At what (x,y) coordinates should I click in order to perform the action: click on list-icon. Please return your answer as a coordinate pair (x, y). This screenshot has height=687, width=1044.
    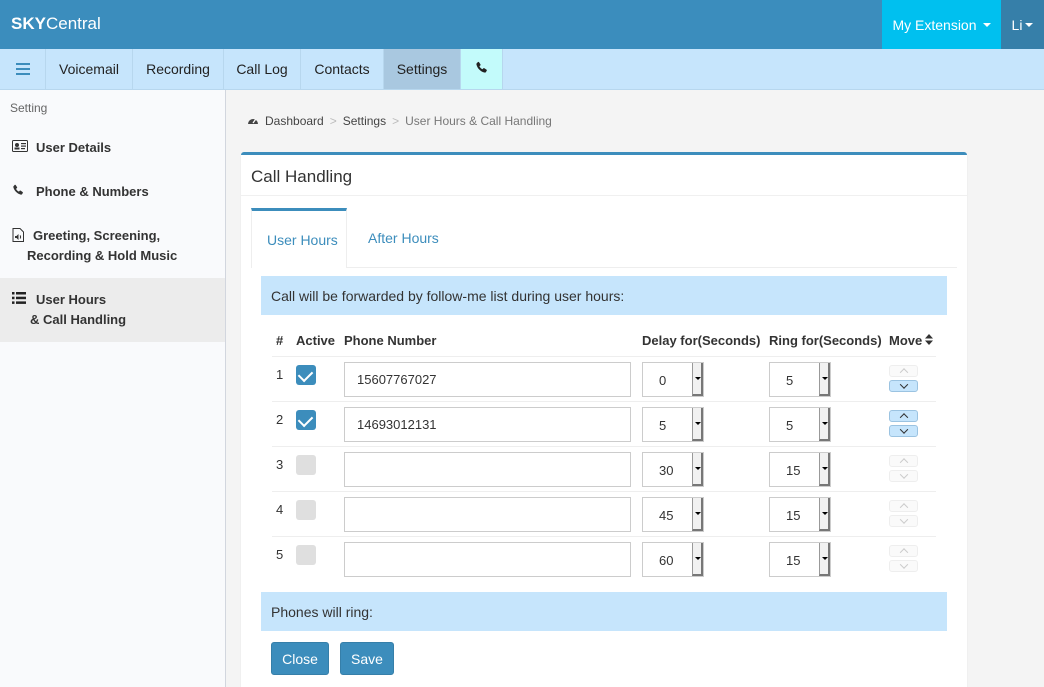
    Looking at the image, I should click on (21, 299).